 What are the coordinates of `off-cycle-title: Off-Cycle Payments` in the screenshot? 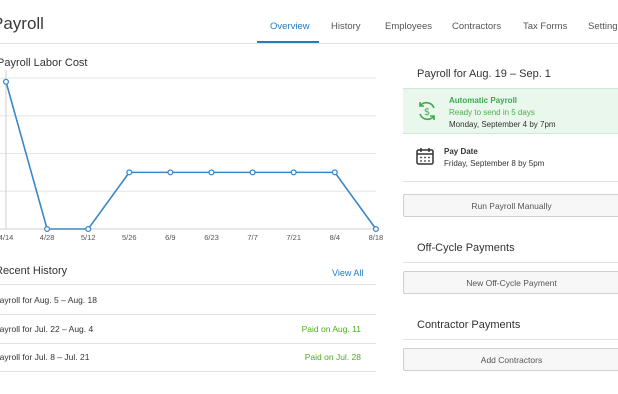 It's located at (466, 248).